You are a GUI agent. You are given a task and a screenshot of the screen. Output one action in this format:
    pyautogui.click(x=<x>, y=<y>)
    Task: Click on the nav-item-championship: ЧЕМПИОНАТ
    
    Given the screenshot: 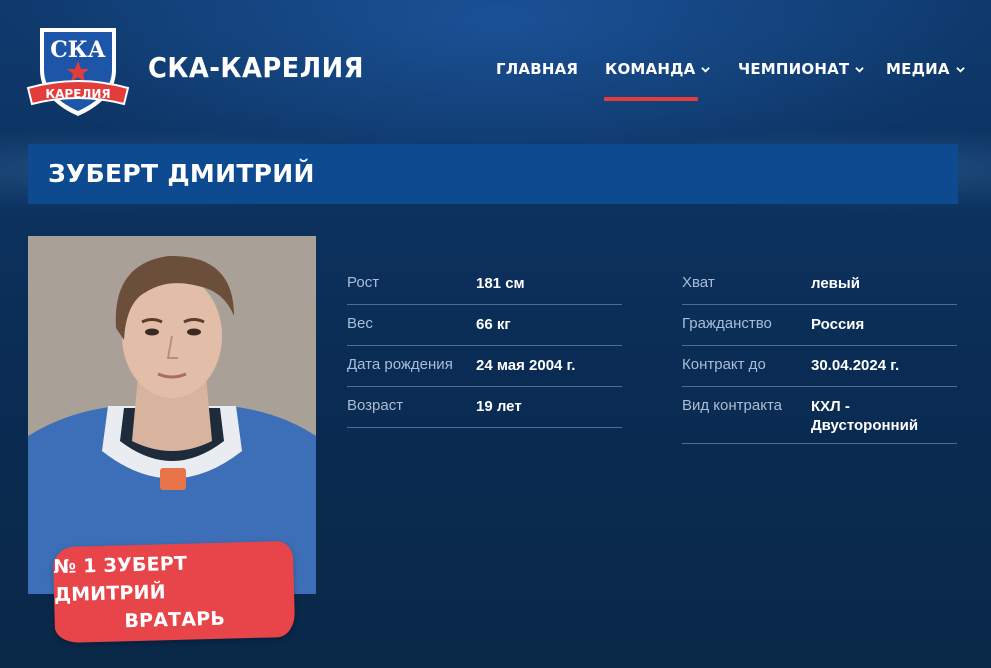 What is the action you would take?
    pyautogui.click(x=801, y=69)
    